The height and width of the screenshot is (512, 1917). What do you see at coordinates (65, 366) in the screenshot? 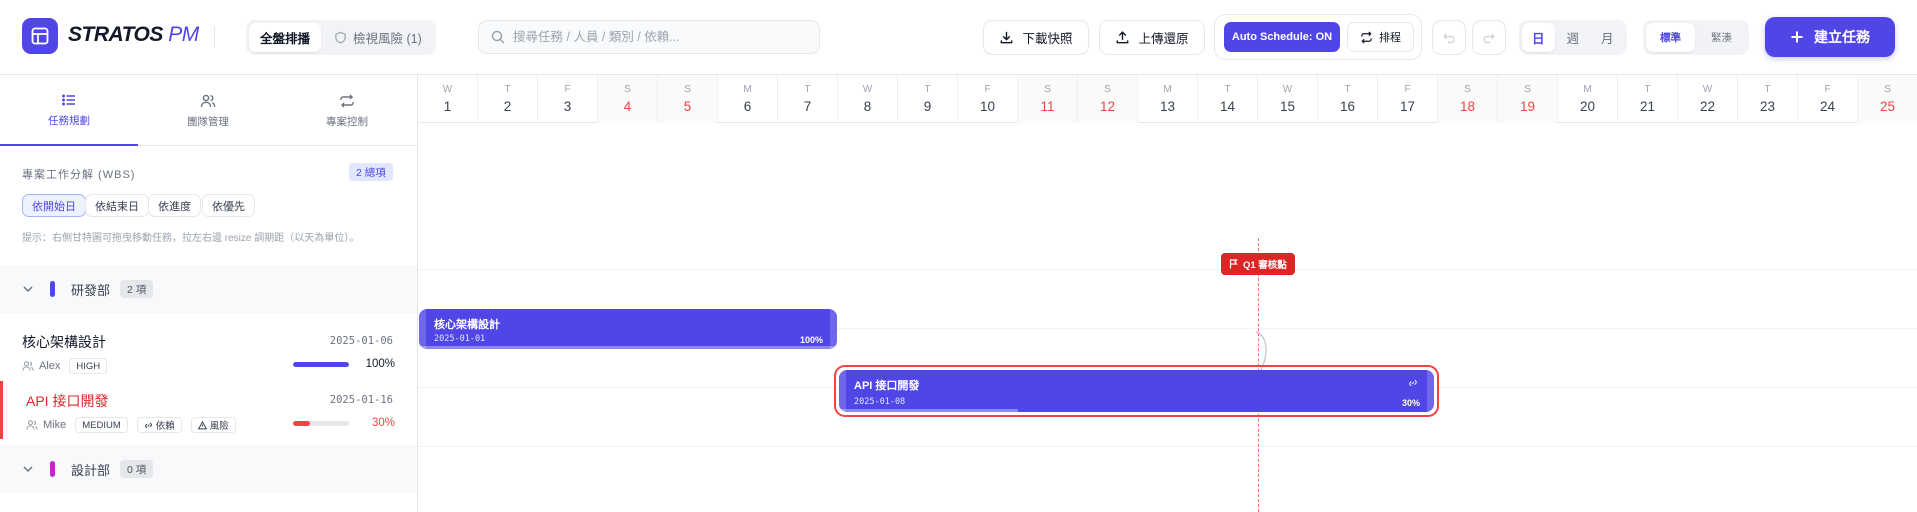
I see `task-meta: Alex HIGH` at bounding box center [65, 366].